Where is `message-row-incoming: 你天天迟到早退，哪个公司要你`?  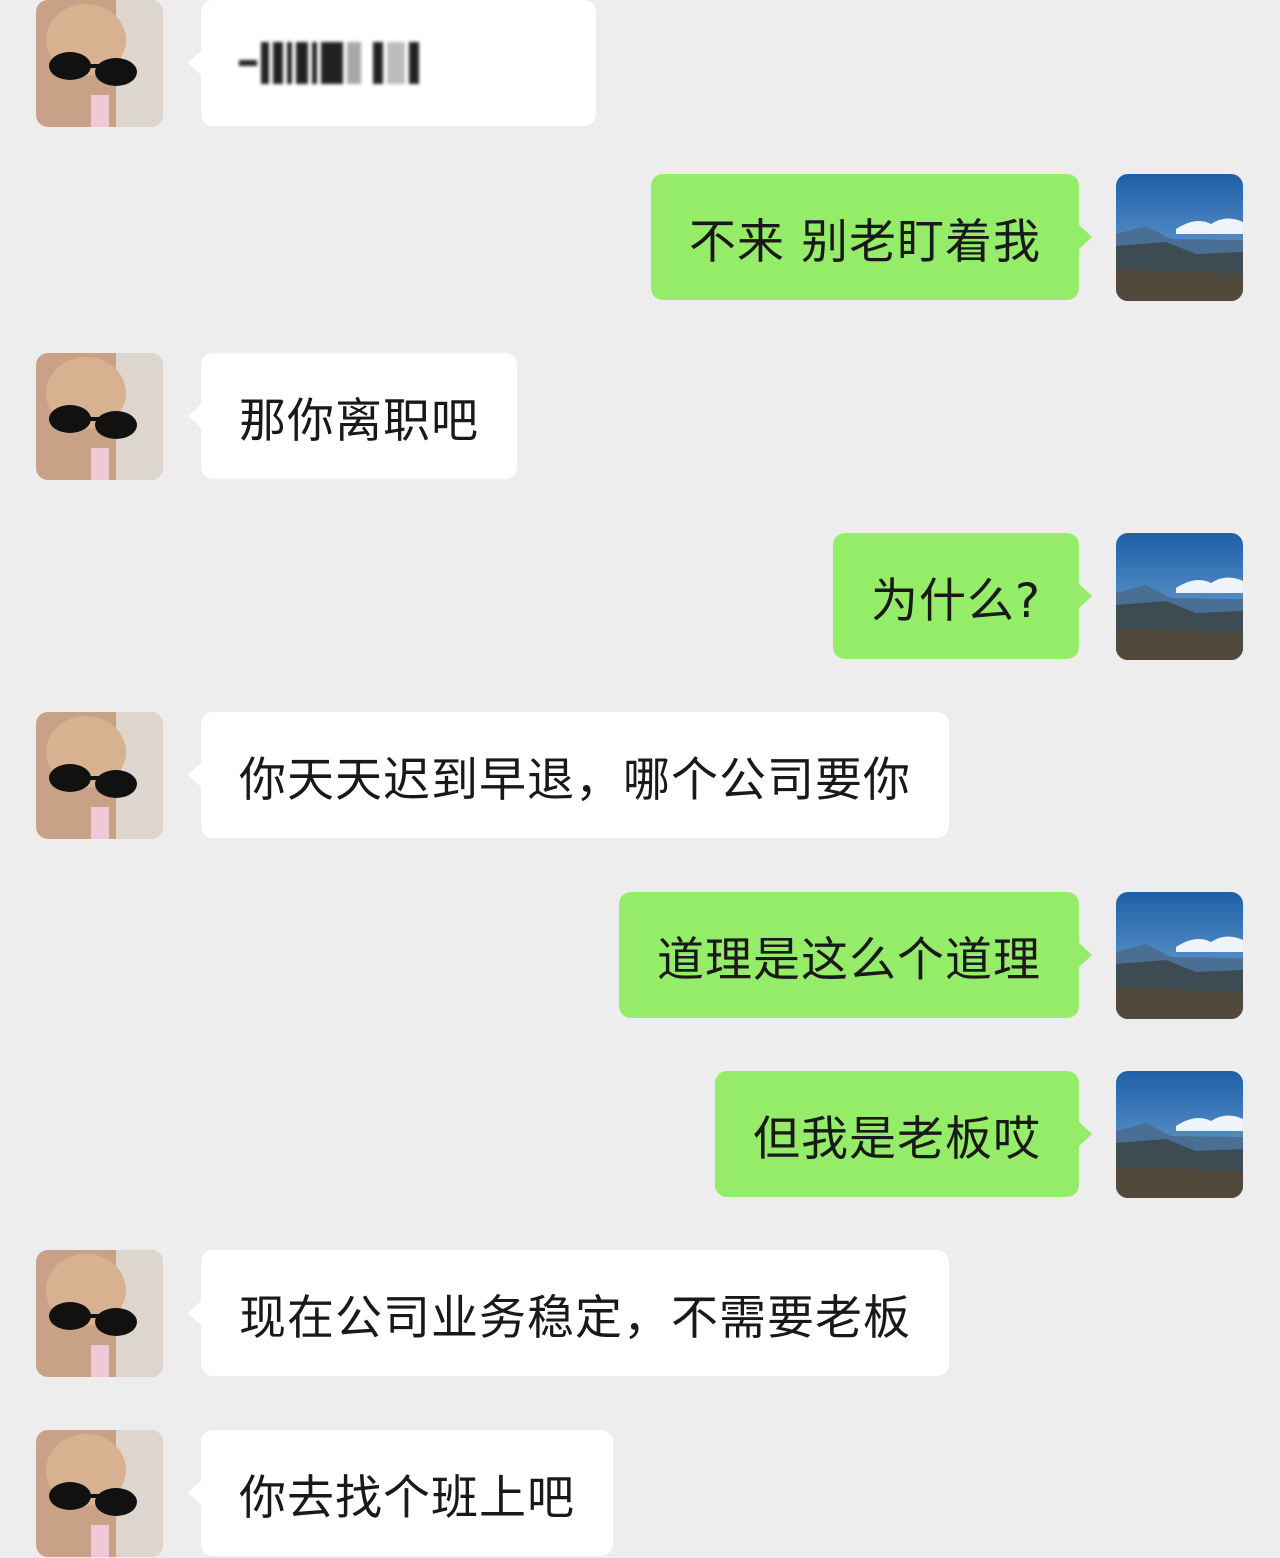 message-row-incoming: 你天天迟到早退，哪个公司要你 is located at coordinates (640, 776).